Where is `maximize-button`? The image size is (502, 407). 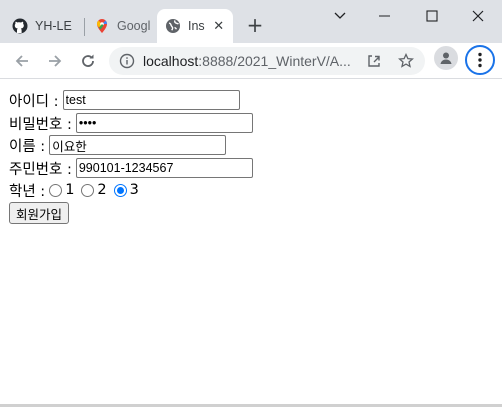
maximize-button is located at coordinates (432, 16).